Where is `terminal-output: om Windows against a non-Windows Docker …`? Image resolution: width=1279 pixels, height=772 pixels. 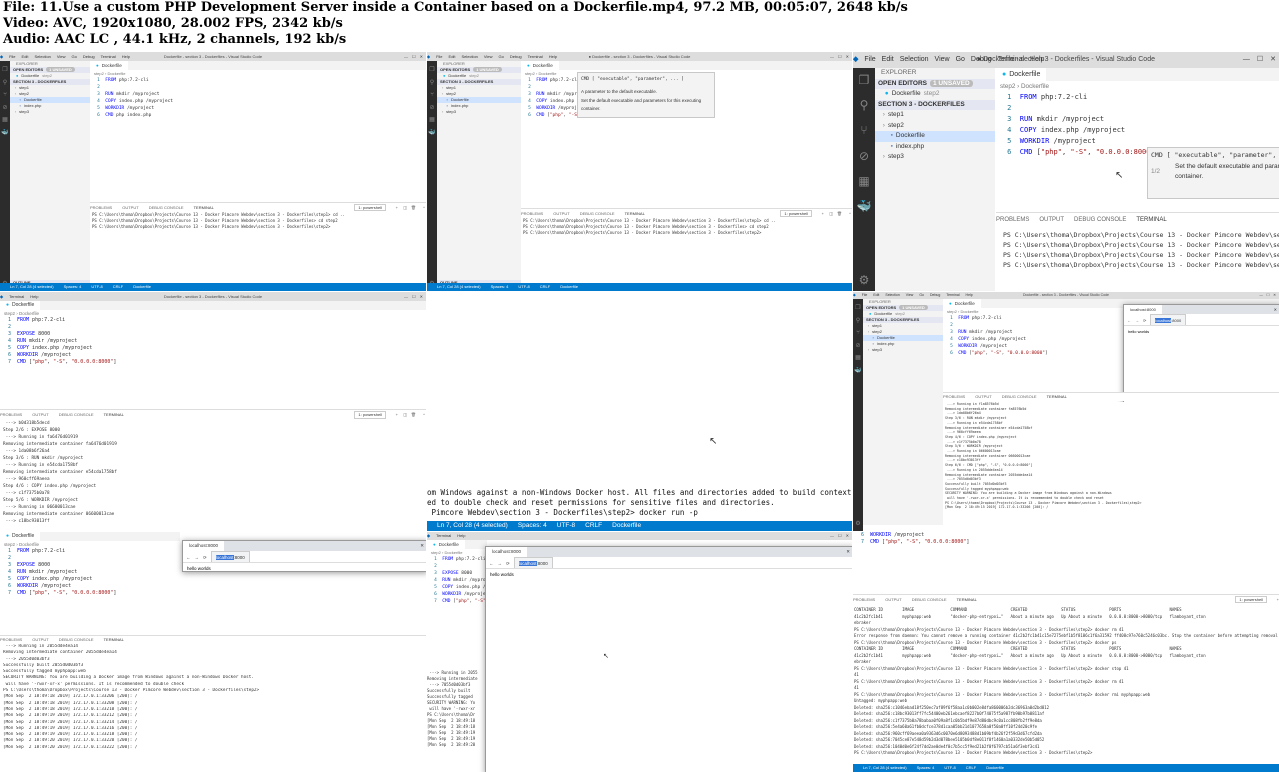 terminal-output: om Windows against a non-Windows Docker … is located at coordinates (639, 504).